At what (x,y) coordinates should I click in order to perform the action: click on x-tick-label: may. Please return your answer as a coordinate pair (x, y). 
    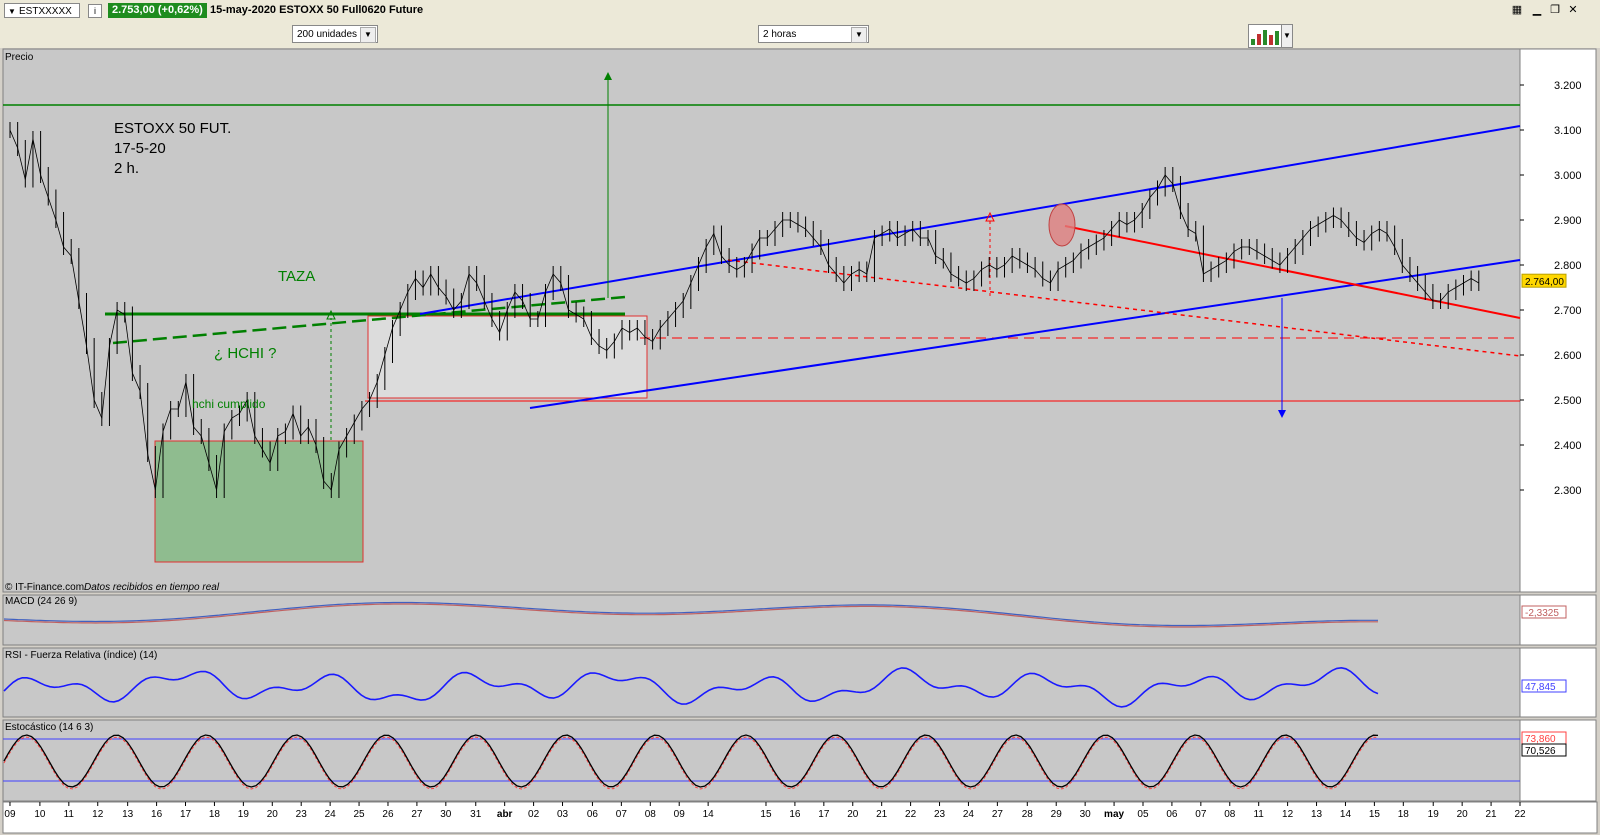
    Looking at the image, I should click on (1114, 814).